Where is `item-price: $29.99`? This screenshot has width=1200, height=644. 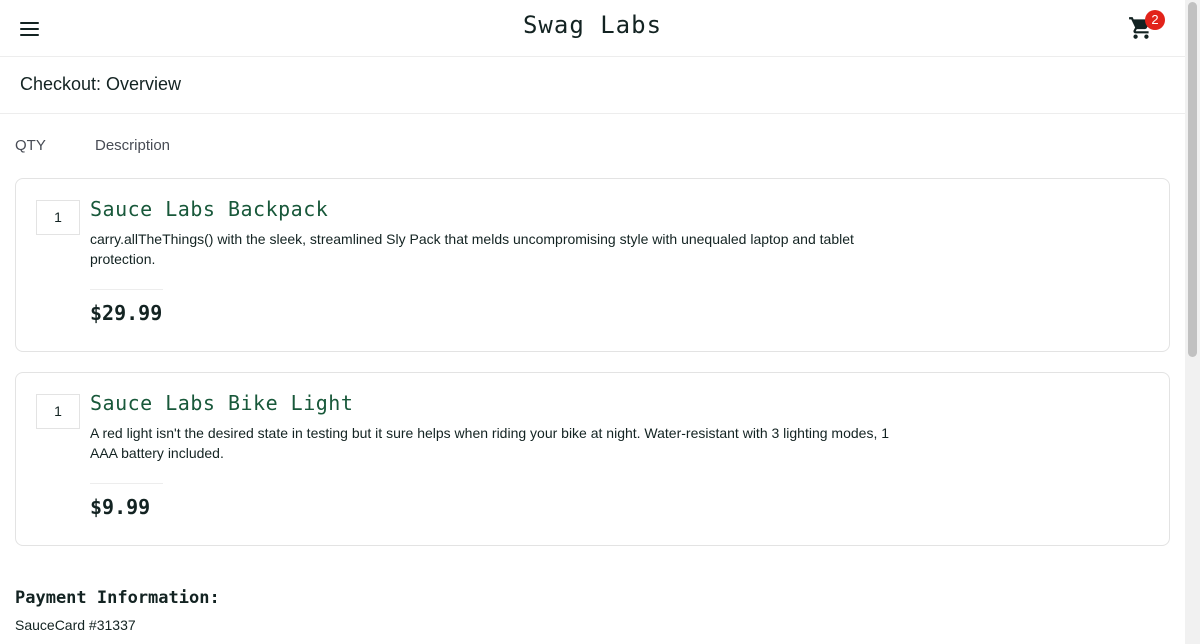
item-price: $29.99 is located at coordinates (126, 313).